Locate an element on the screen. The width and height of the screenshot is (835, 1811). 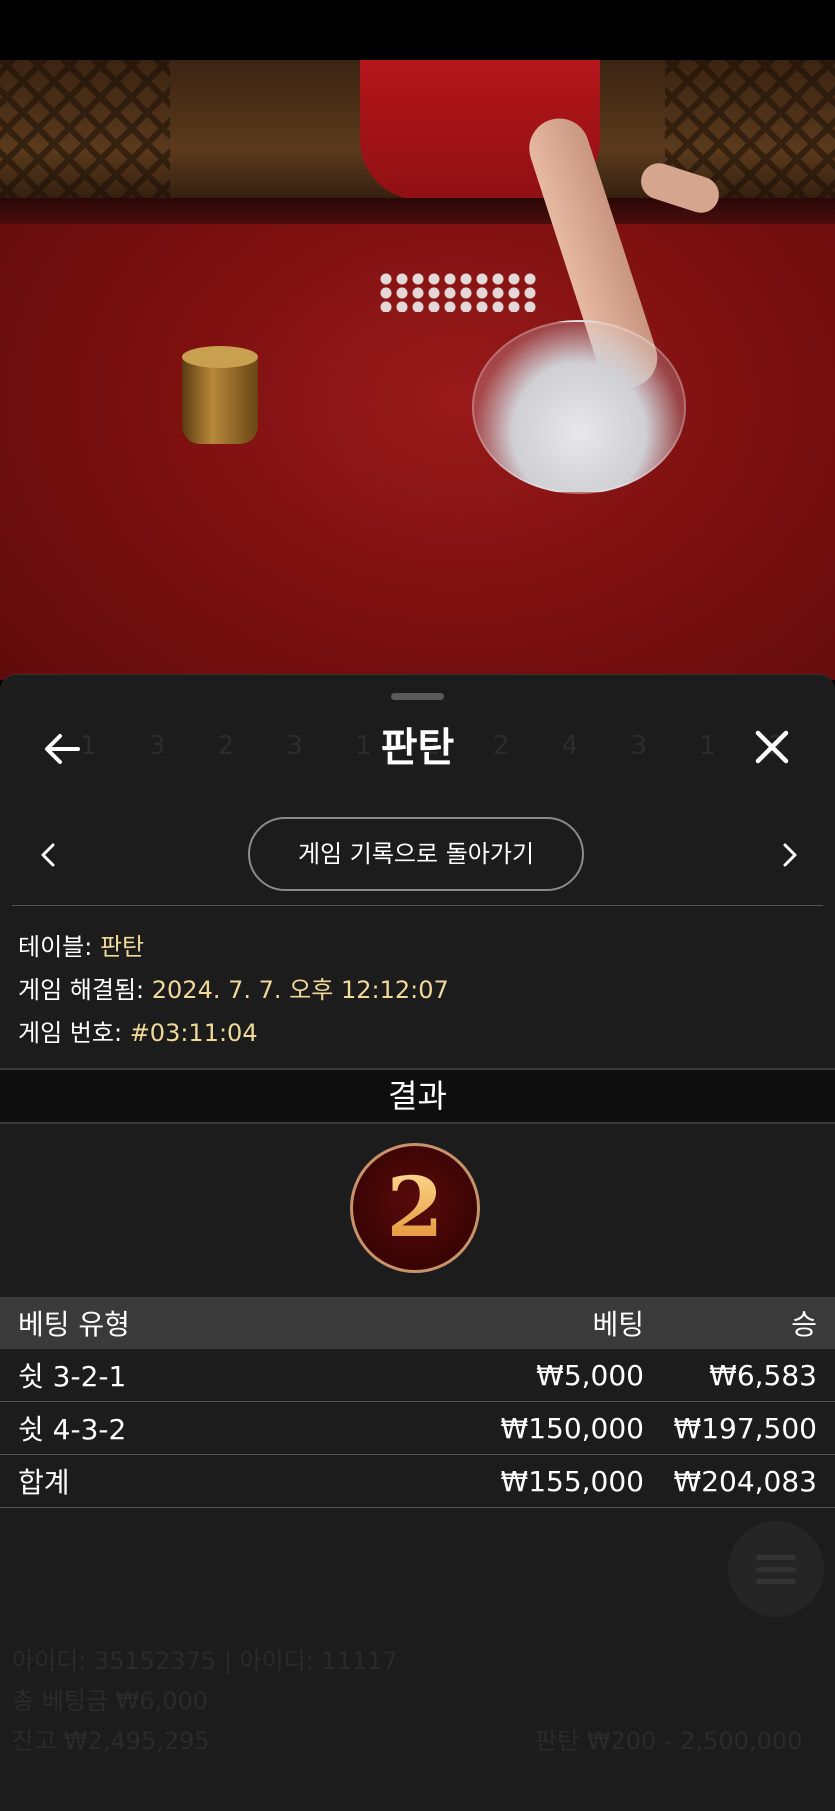
back-to-history-button: 게임 기록으로 돌아가기 is located at coordinates (416, 854).